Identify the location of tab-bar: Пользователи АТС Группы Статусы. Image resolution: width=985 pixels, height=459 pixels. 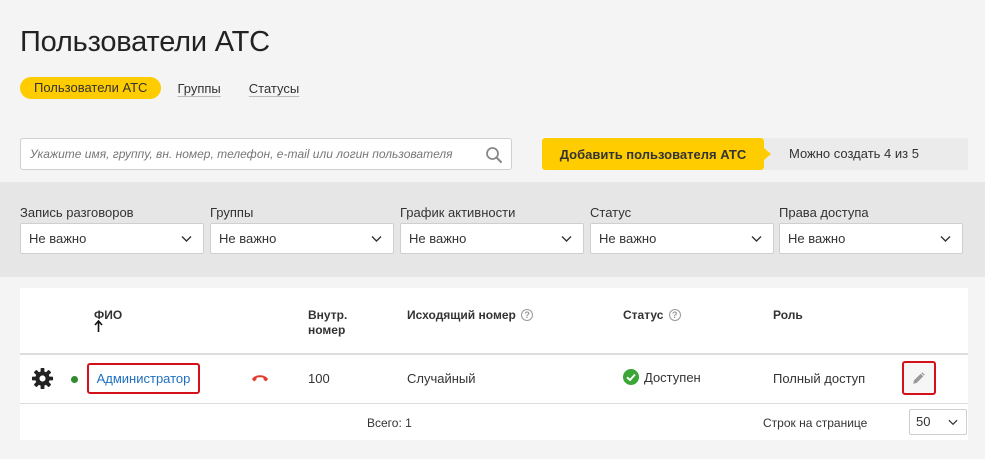
(173, 88).